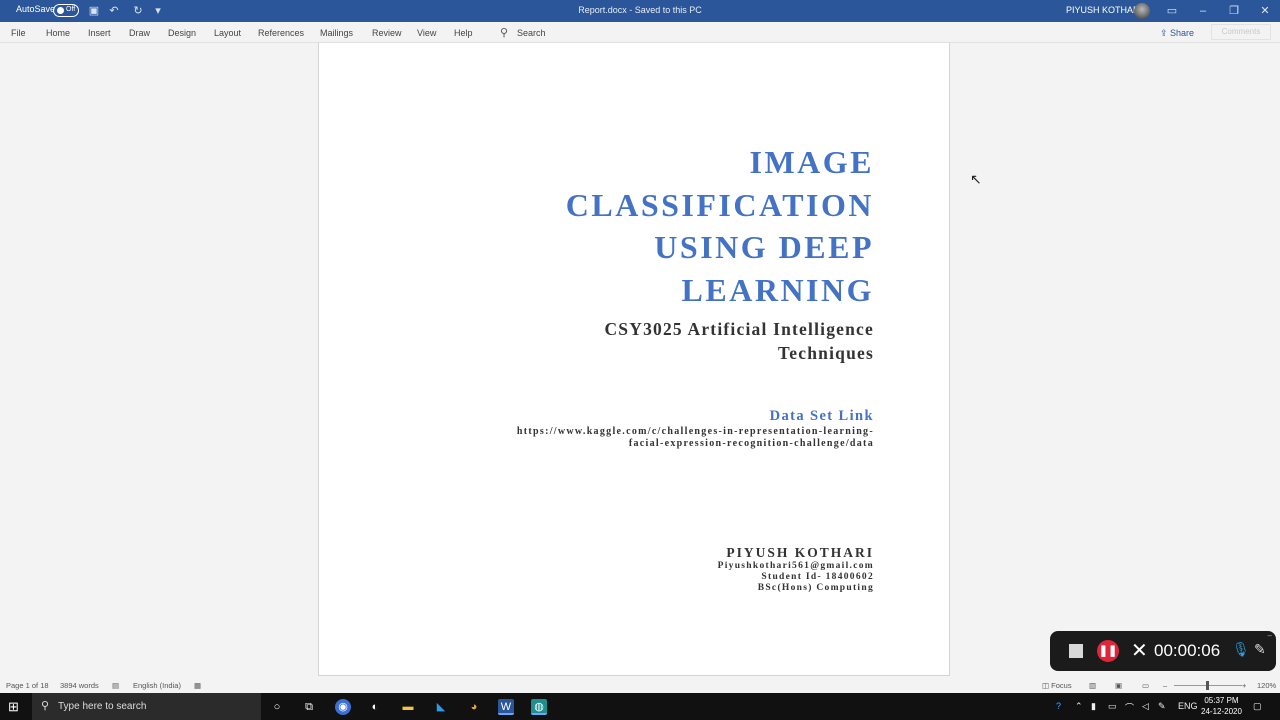  Describe the element at coordinates (1165, 33) in the screenshot. I see `share-icon: ⇪` at that location.